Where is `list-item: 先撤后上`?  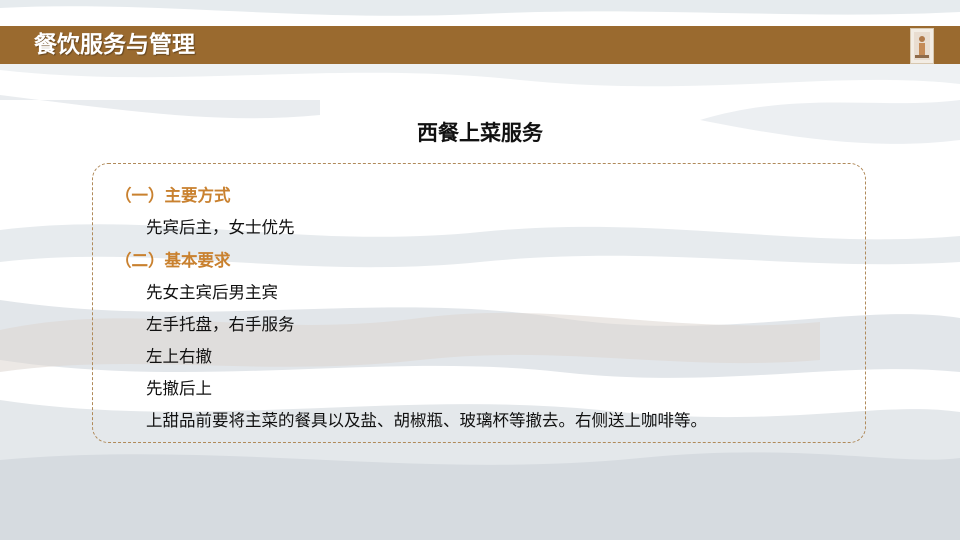
list-item: 先撤后上 is located at coordinates (179, 388).